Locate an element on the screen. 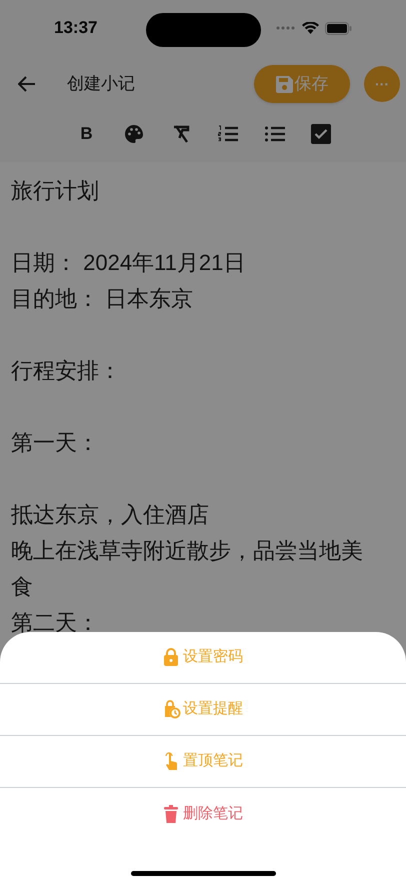 This screenshot has width=406, height=883. trash-icon is located at coordinates (172, 814).